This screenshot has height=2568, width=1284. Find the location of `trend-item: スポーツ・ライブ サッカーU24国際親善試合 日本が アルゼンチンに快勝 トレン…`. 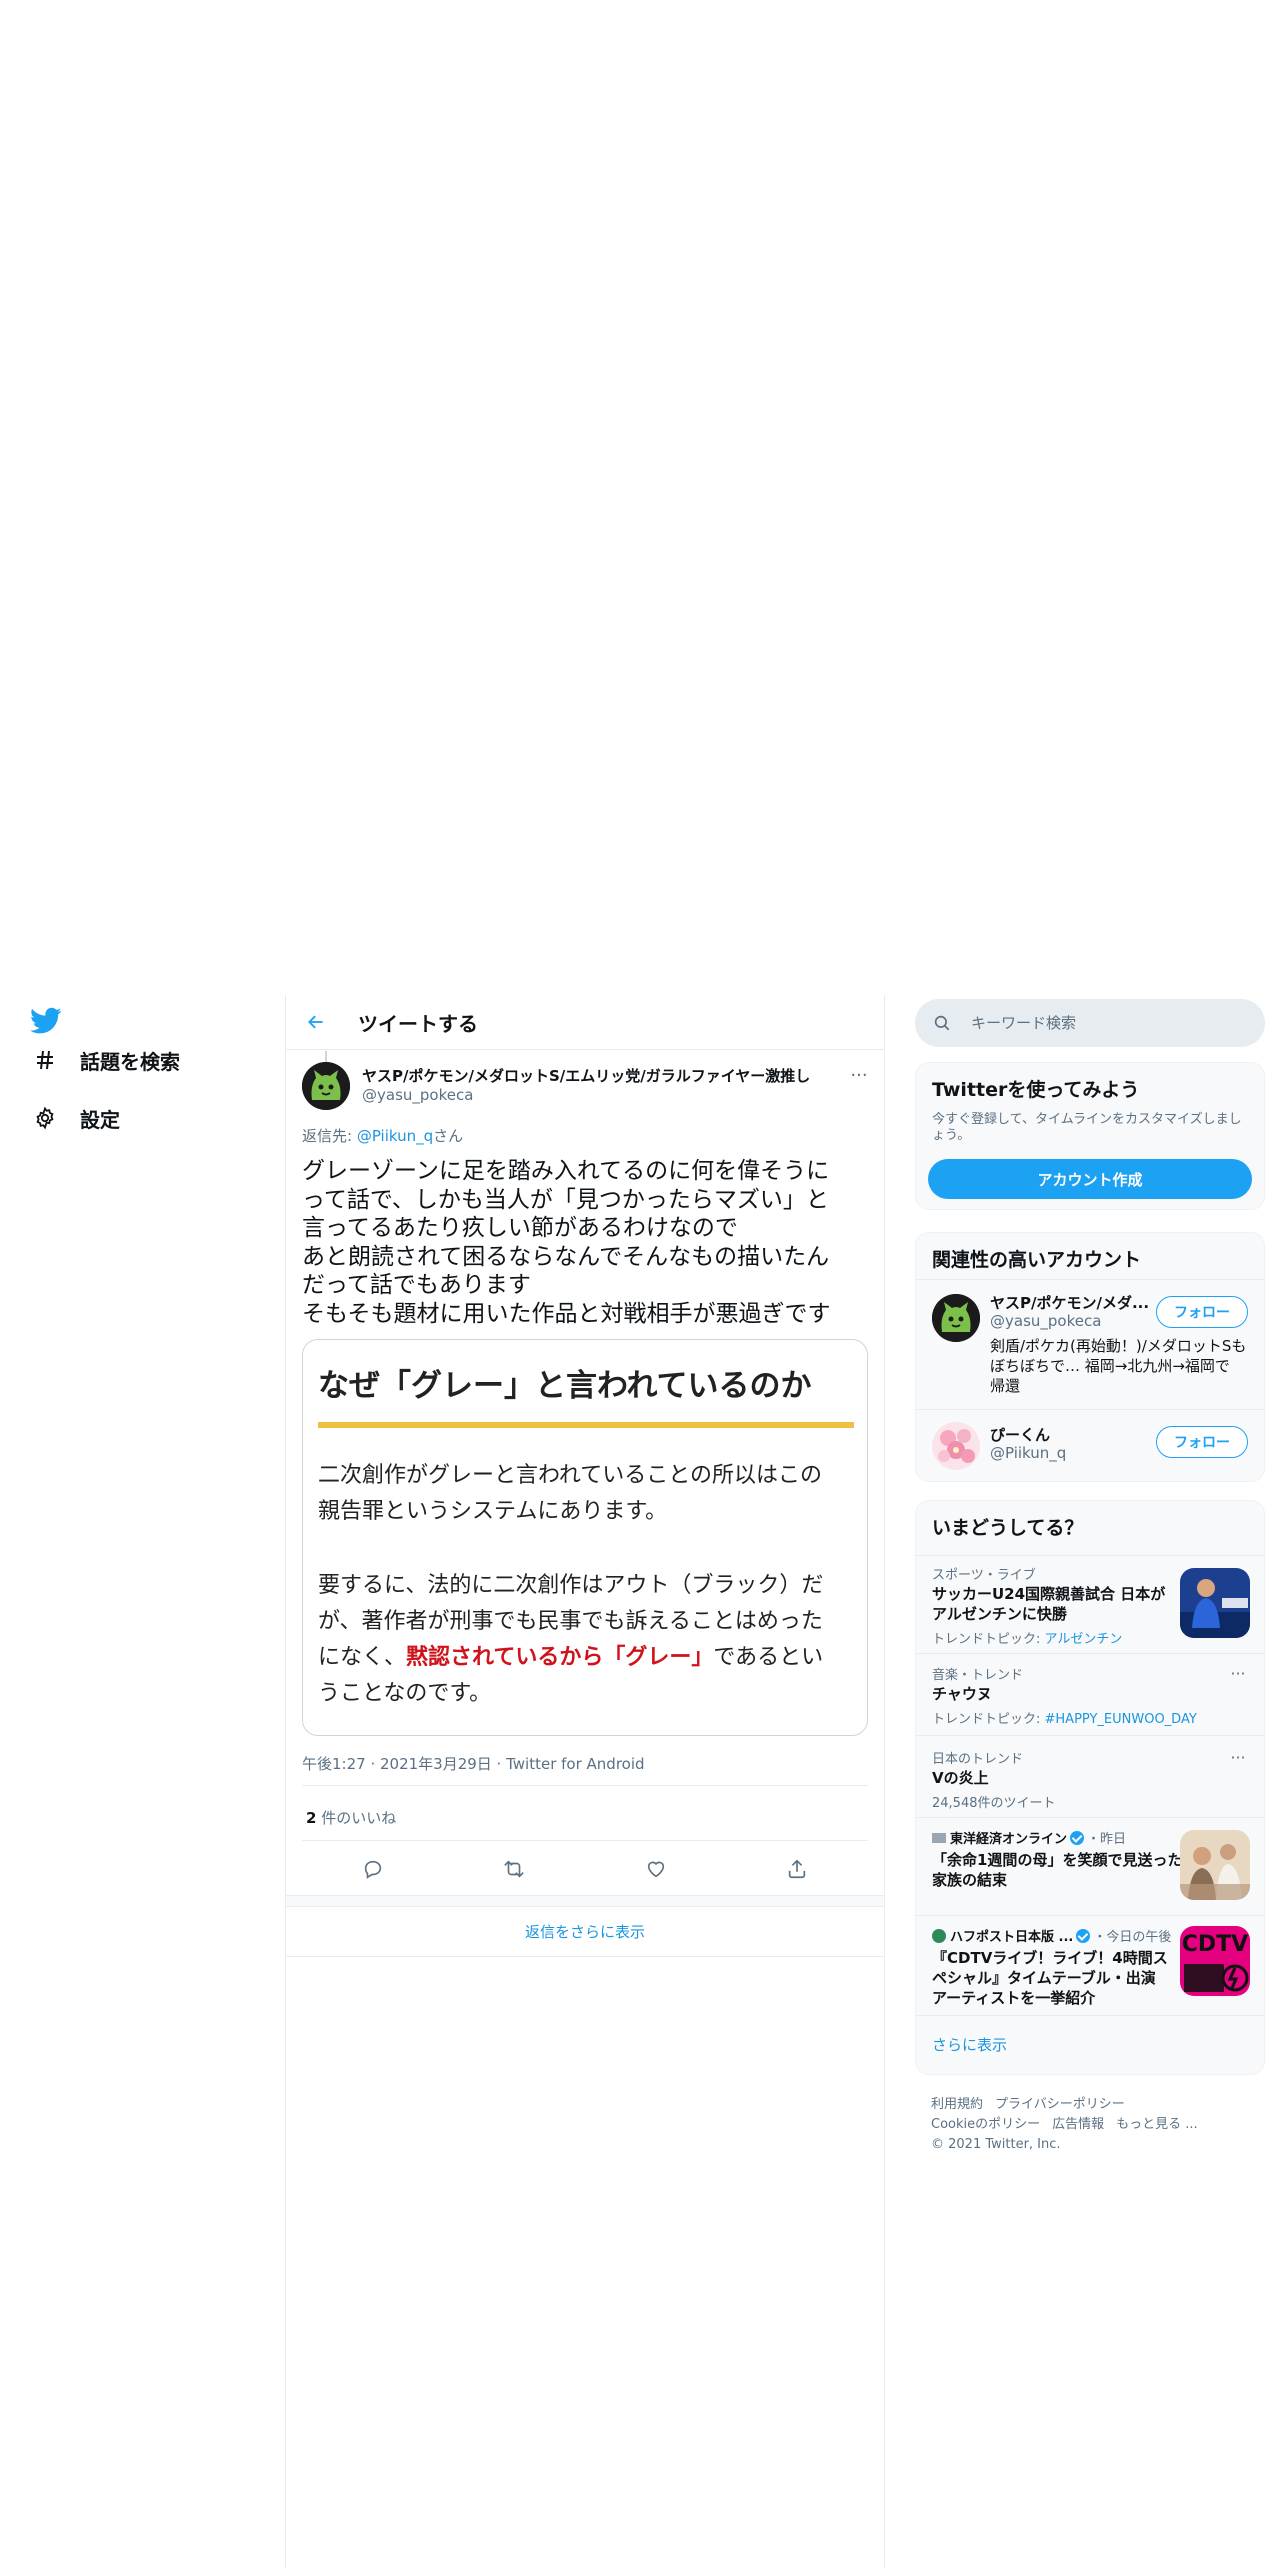

trend-item: スポーツ・ライブ サッカーU24国際親善試合 日本が アルゼンチンに快勝 トレン… is located at coordinates (1090, 1604).